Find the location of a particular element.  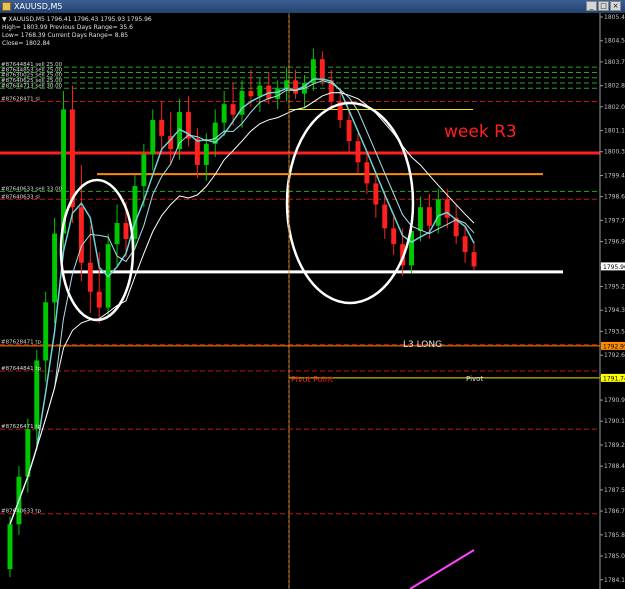

price-tick-label: 1802.00 is located at coordinates (614, 107).